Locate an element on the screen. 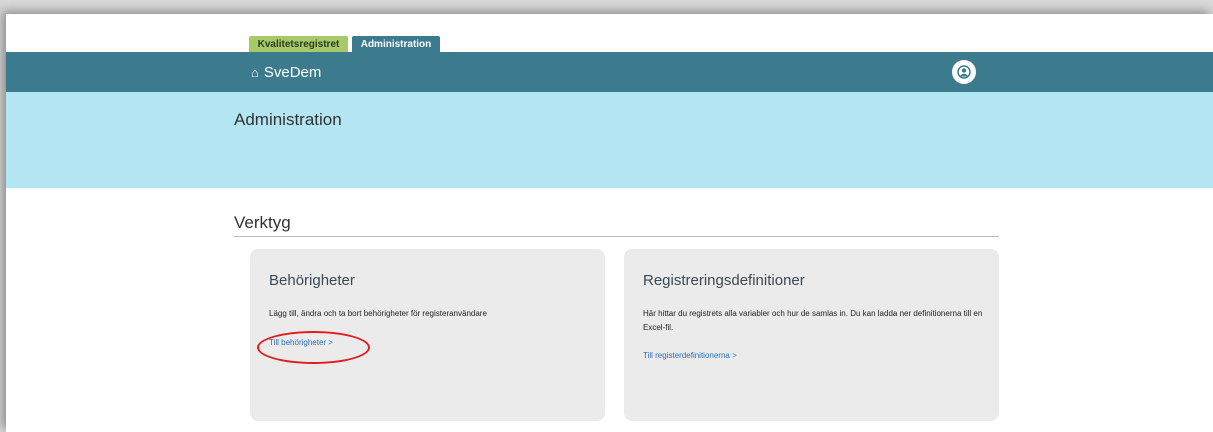  card-title: Registreringsdefinitioner is located at coordinates (724, 280).